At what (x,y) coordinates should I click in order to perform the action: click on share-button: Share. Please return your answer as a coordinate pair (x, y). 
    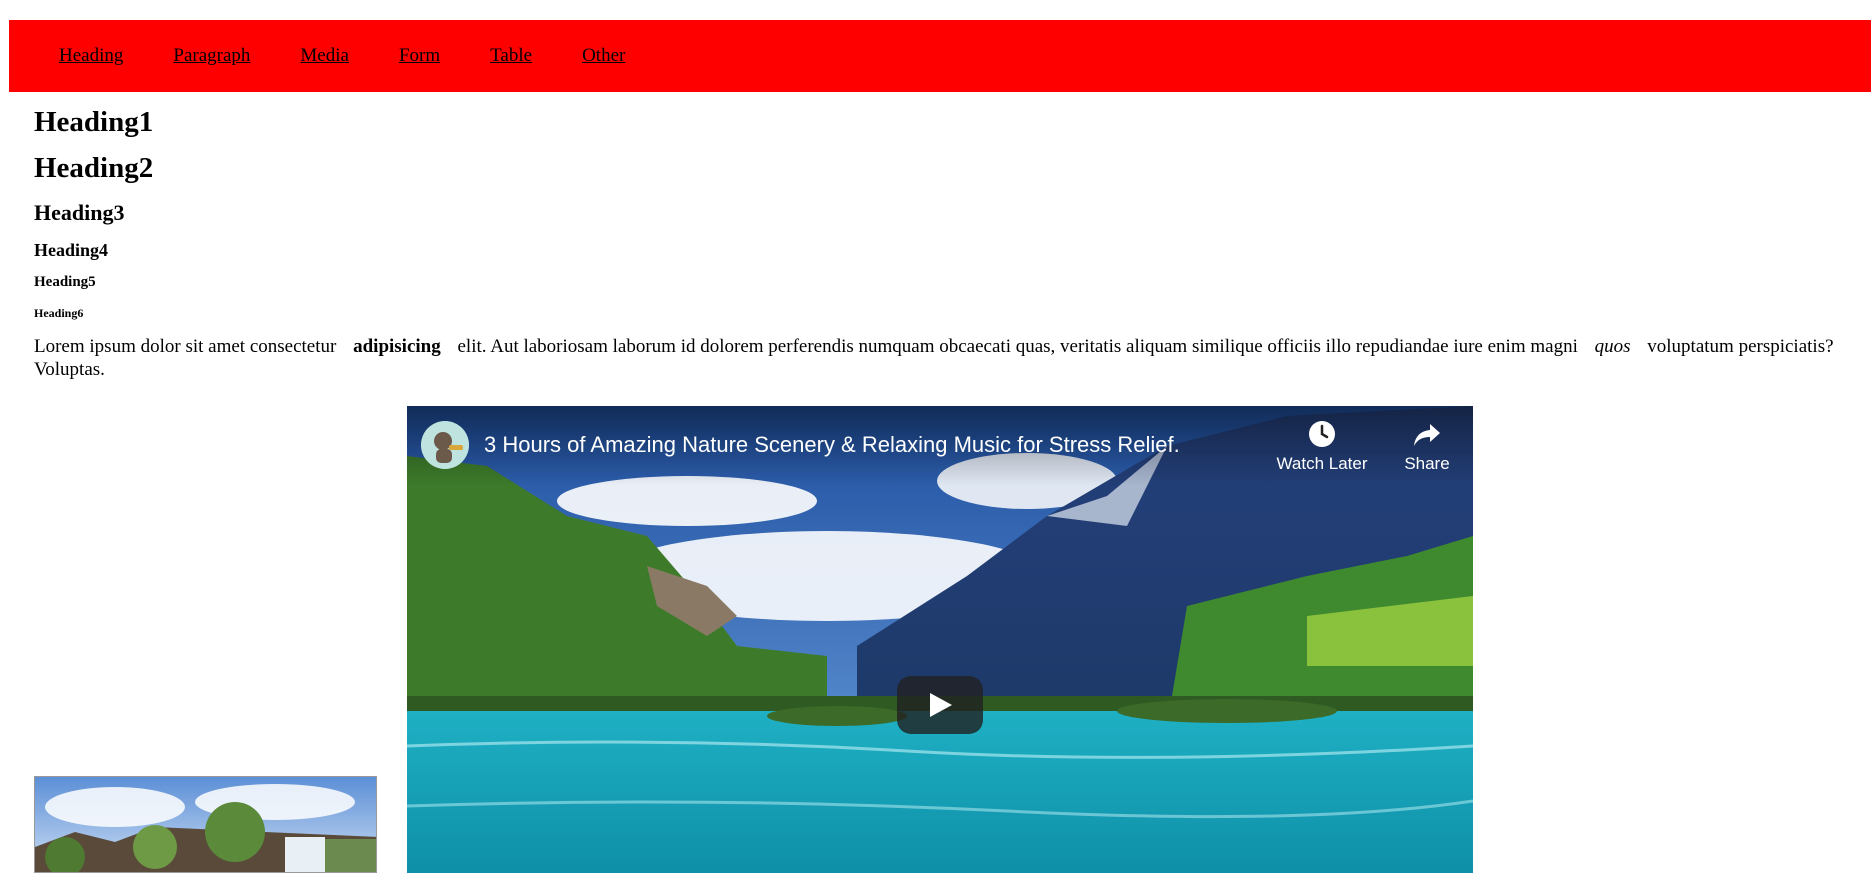
    Looking at the image, I should click on (1427, 447).